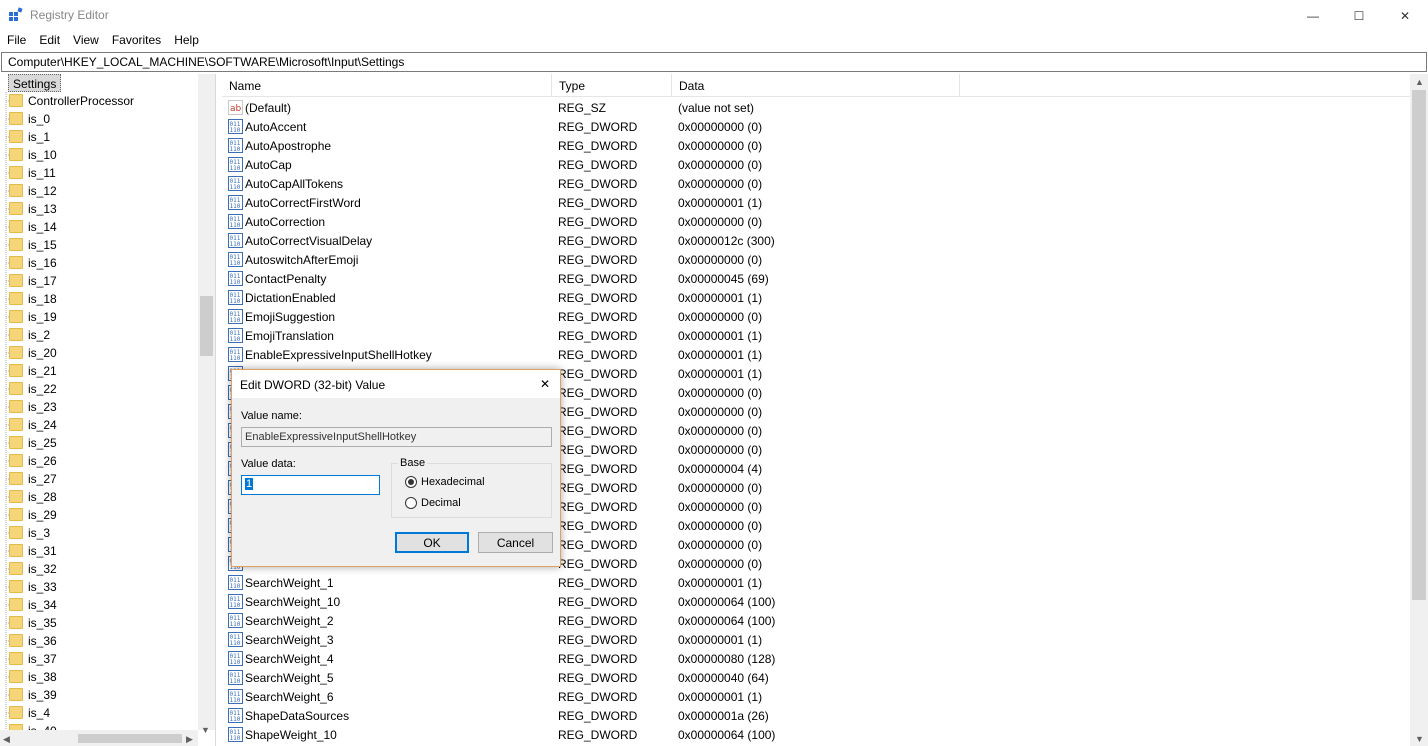  What do you see at coordinates (816, 107) in the screenshot?
I see `value-row: ab (Default) REG_SZ (value not set)` at bounding box center [816, 107].